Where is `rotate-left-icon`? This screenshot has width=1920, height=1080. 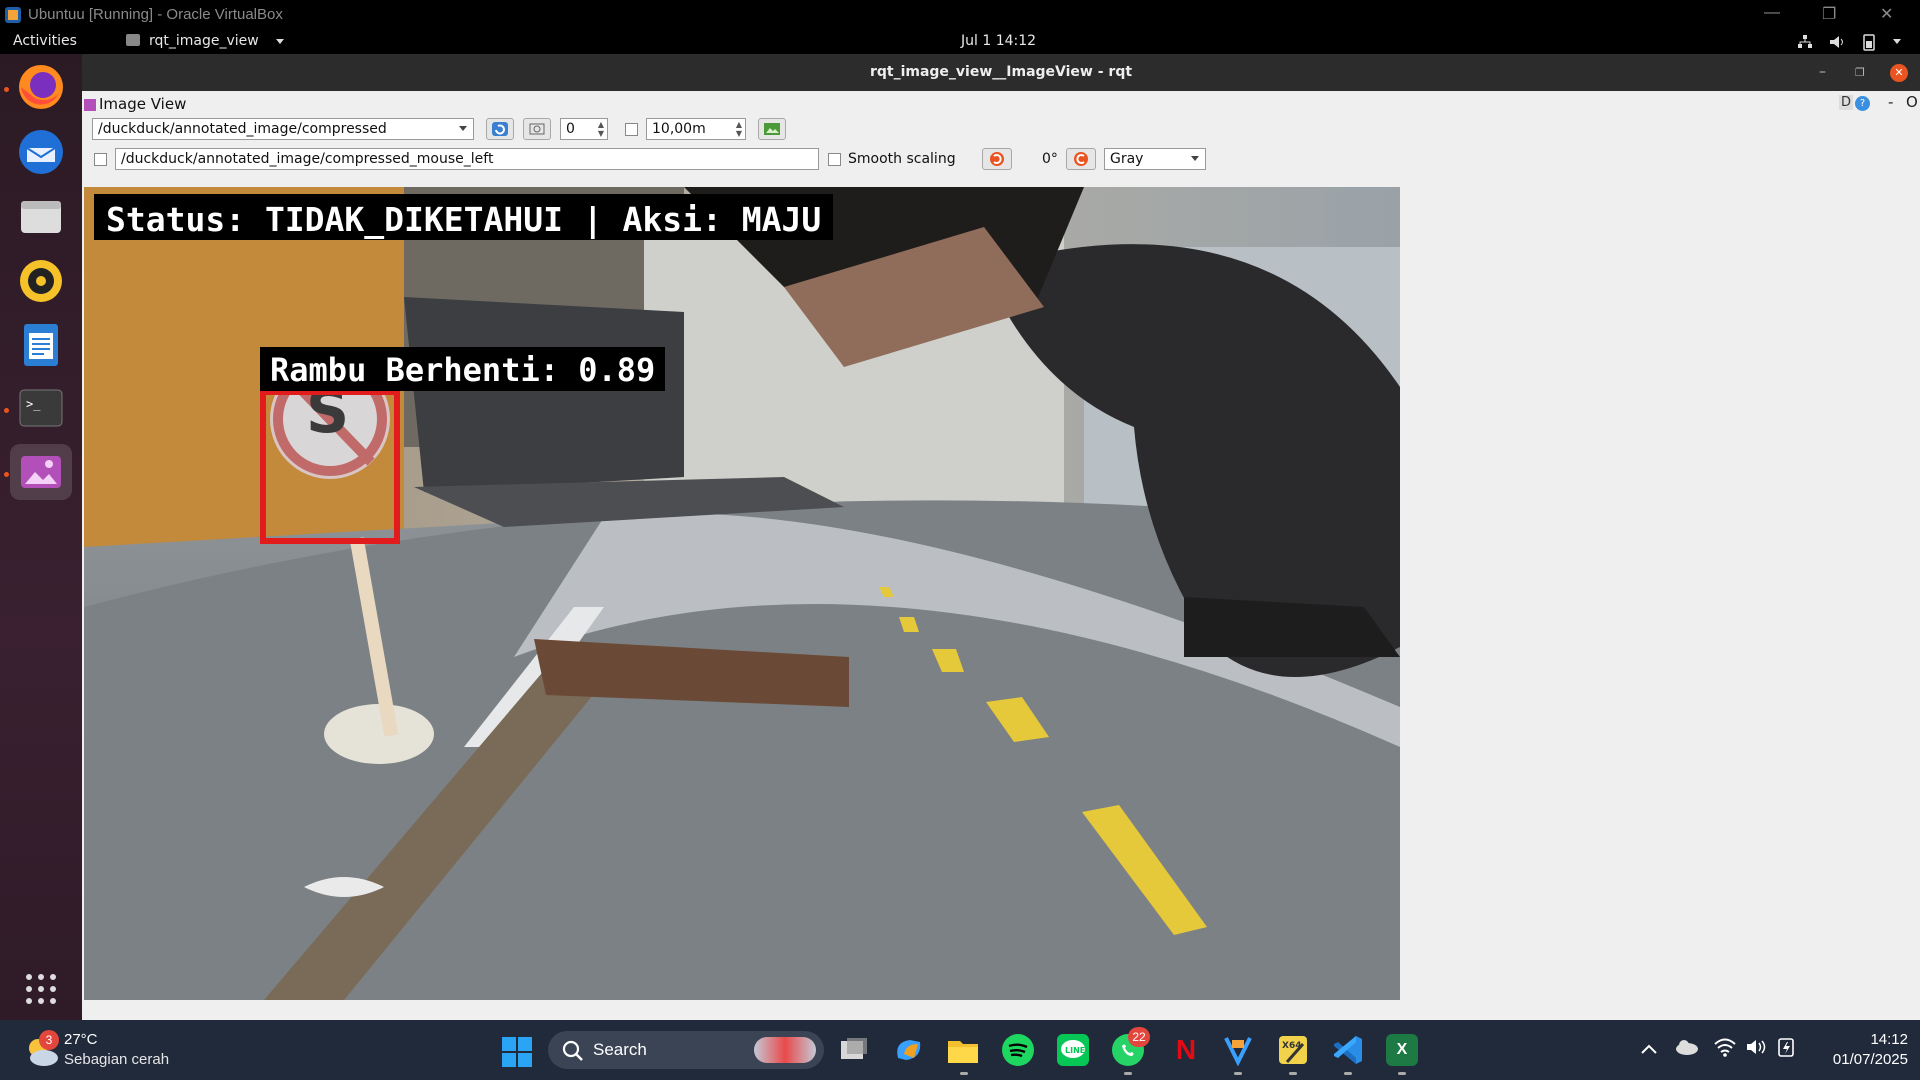 rotate-left-icon is located at coordinates (997, 159).